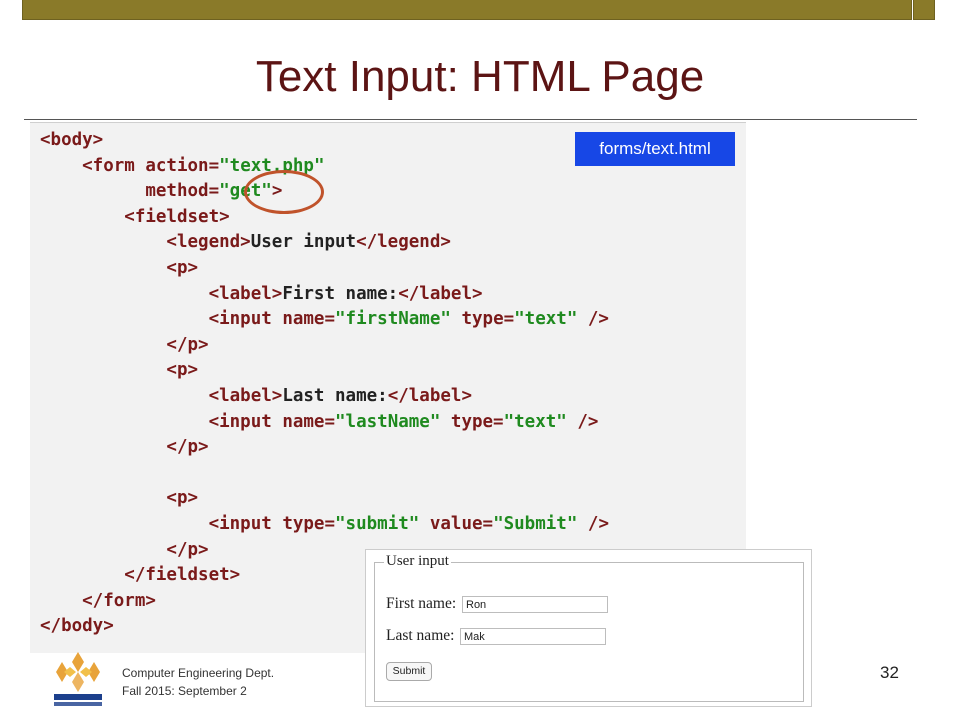 The image size is (960, 720). I want to click on file-name-badge: forms/text.html, so click(655, 149).